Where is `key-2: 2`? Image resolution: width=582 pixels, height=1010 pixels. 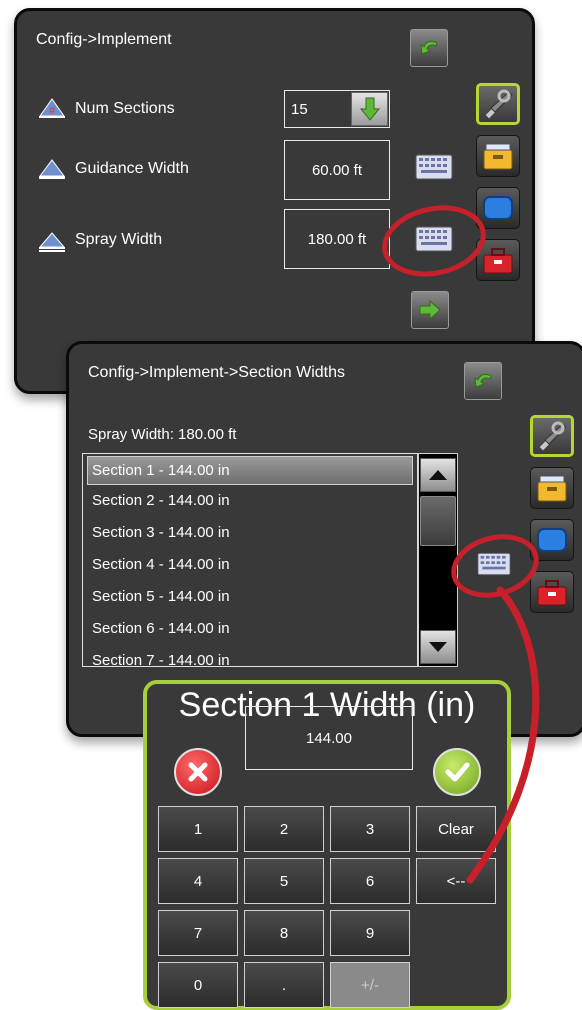 key-2: 2 is located at coordinates (284, 829).